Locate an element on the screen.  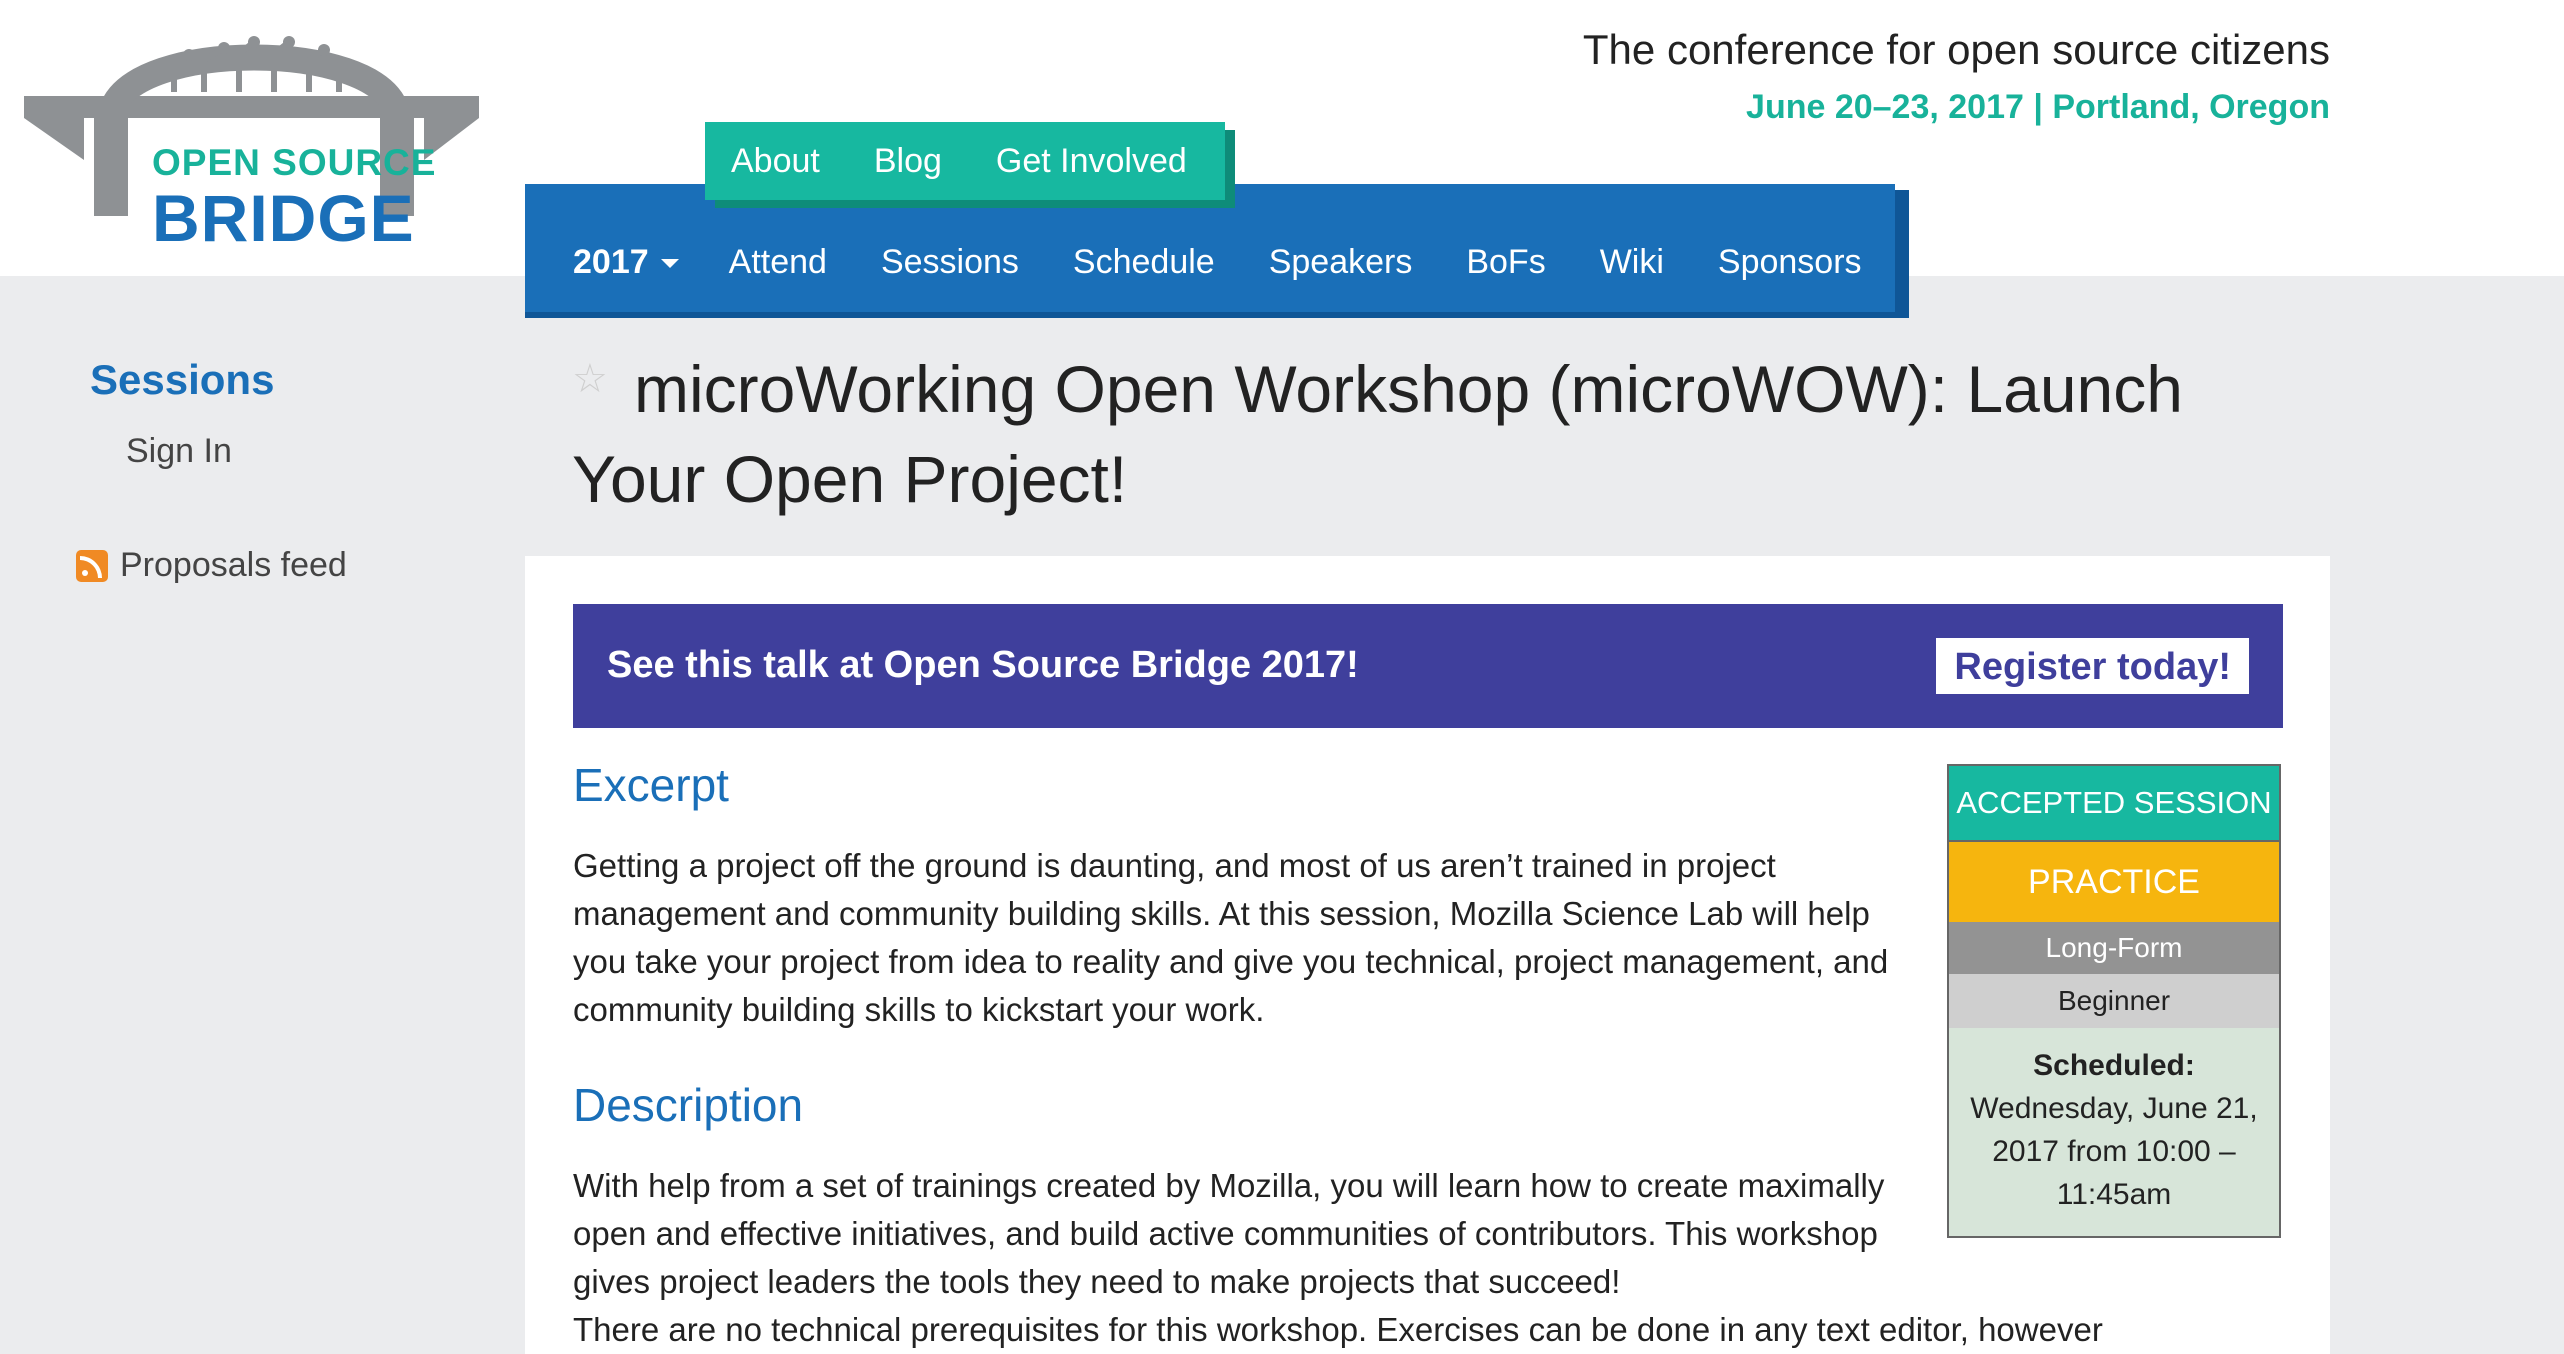
description-heading: Description is located at coordinates (688, 1105).